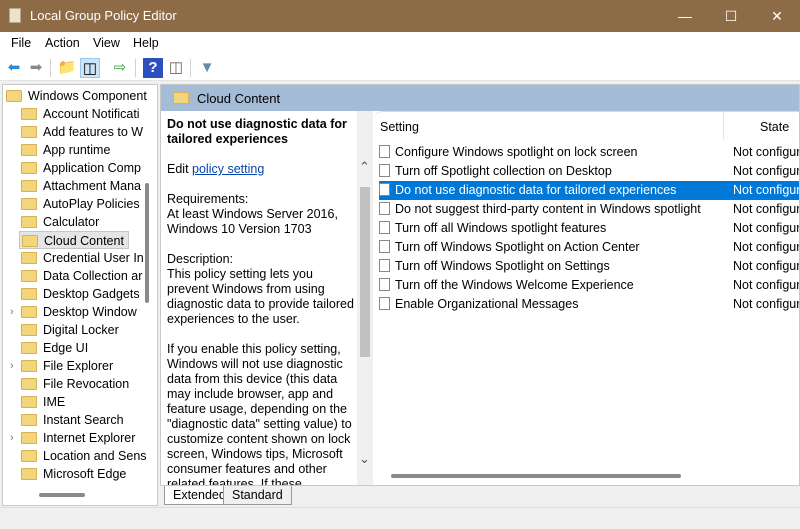 This screenshot has width=800, height=529. What do you see at coordinates (67, 68) in the screenshot?
I see `up-folder-icon: 📁` at bounding box center [67, 68].